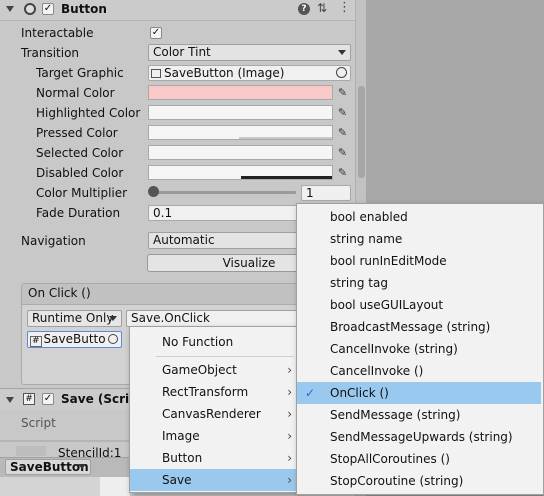  Describe the element at coordinates (50, 53) in the screenshot. I see `transition-label: Transition` at that location.